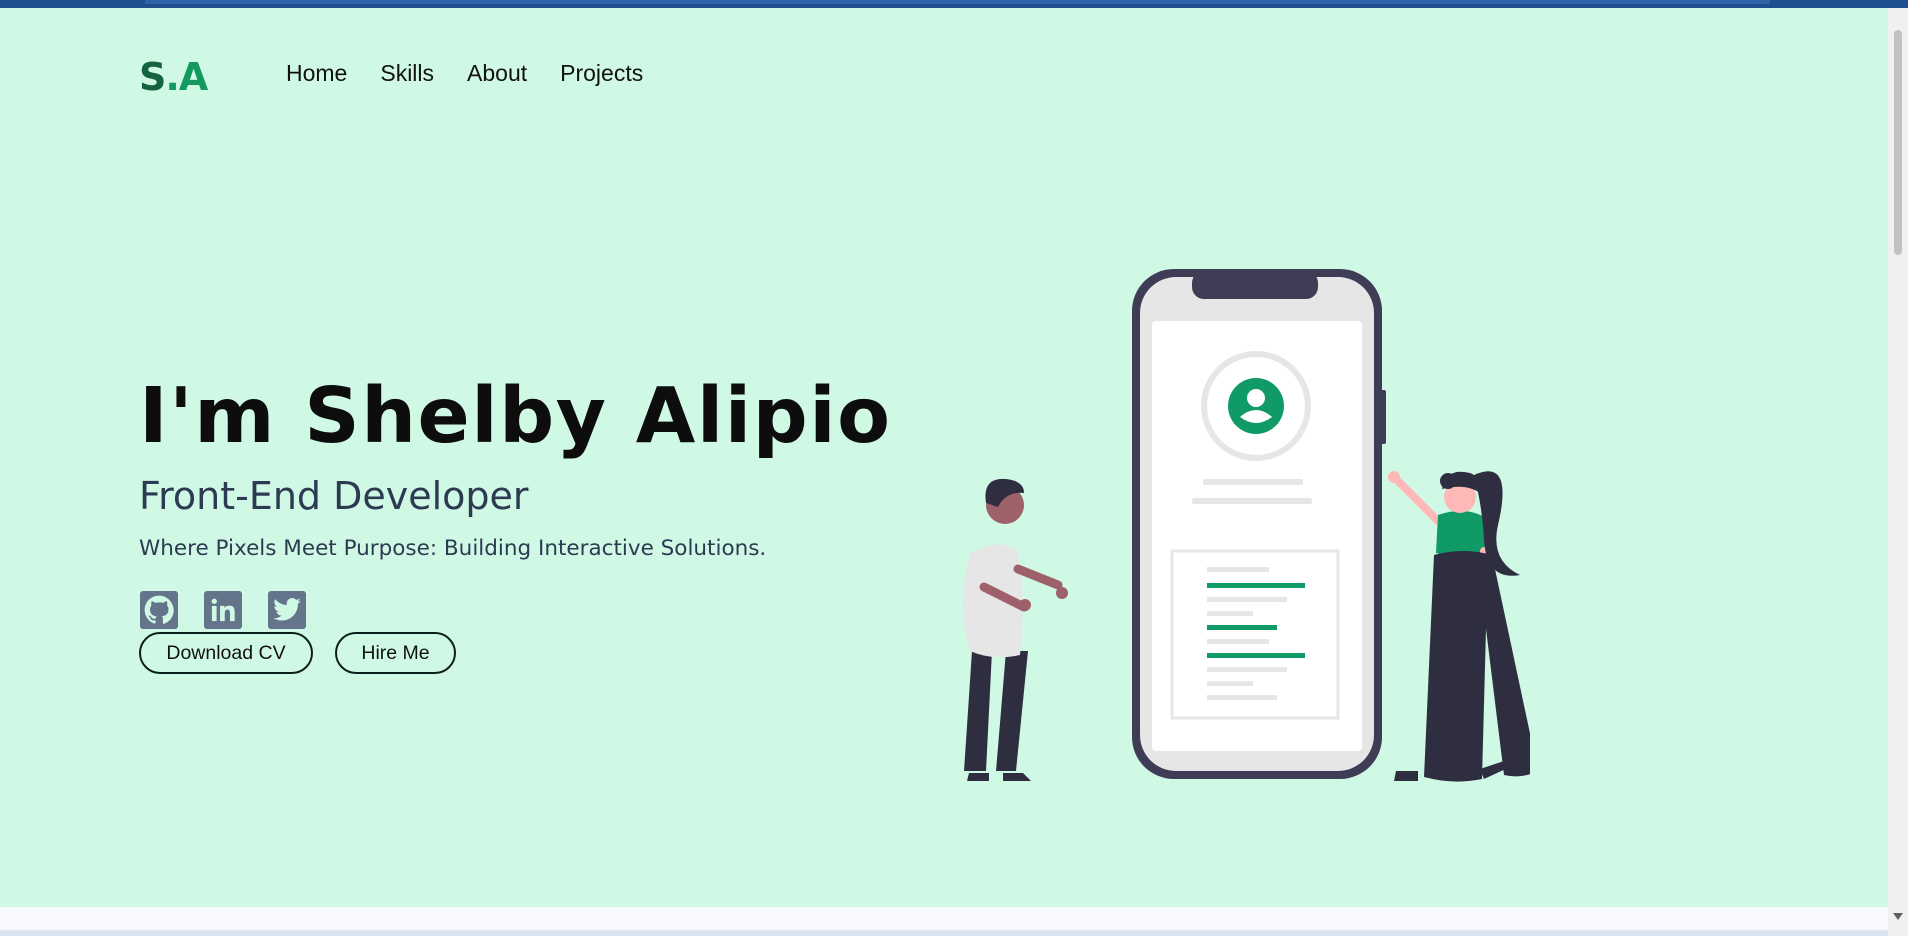  What do you see at coordinates (515, 416) in the screenshot?
I see `hero-title: I'm Shelby Alipio` at bounding box center [515, 416].